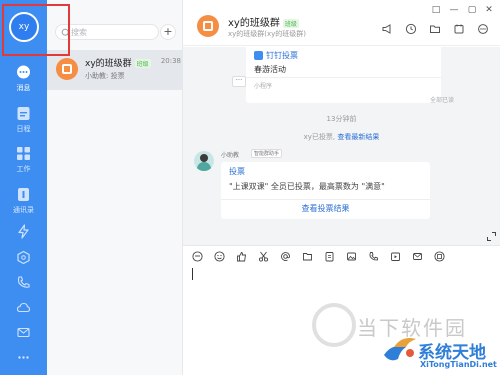 The image size is (500, 375). Describe the element at coordinates (325, 208) in the screenshot. I see `view-vote-result-link: 查看投票结果` at that location.